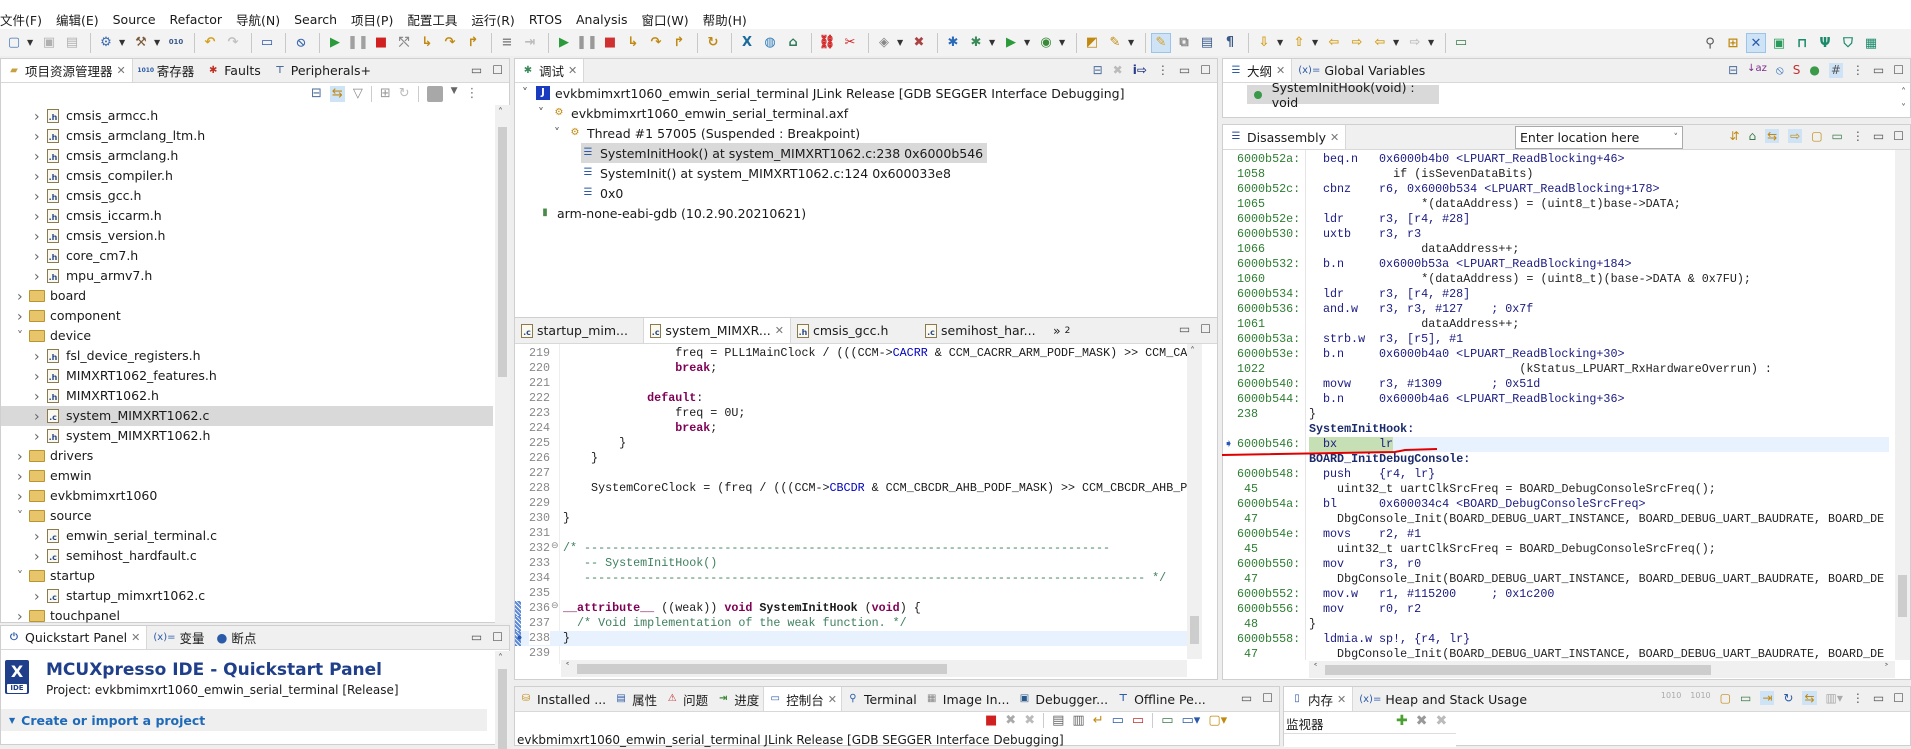 The width and height of the screenshot is (1911, 749). I want to click on open-type-icon: ◩, so click(1092, 43).